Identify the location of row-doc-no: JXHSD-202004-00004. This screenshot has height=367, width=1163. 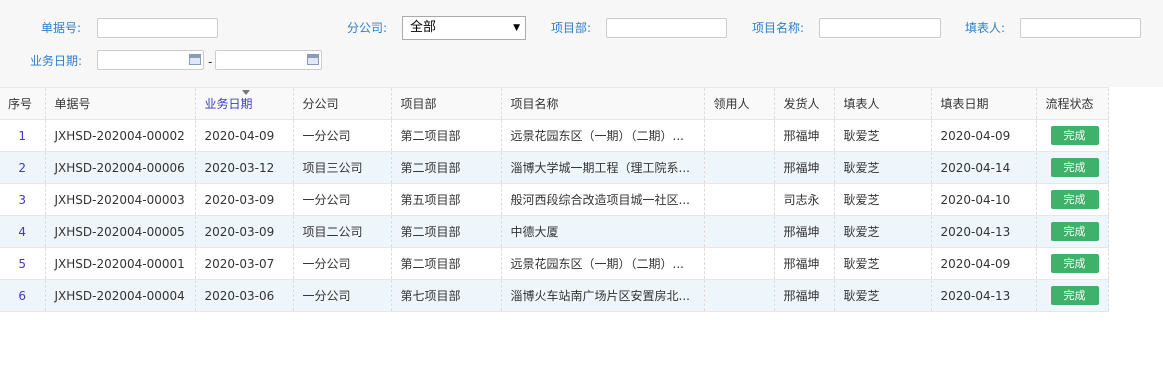
(120, 295).